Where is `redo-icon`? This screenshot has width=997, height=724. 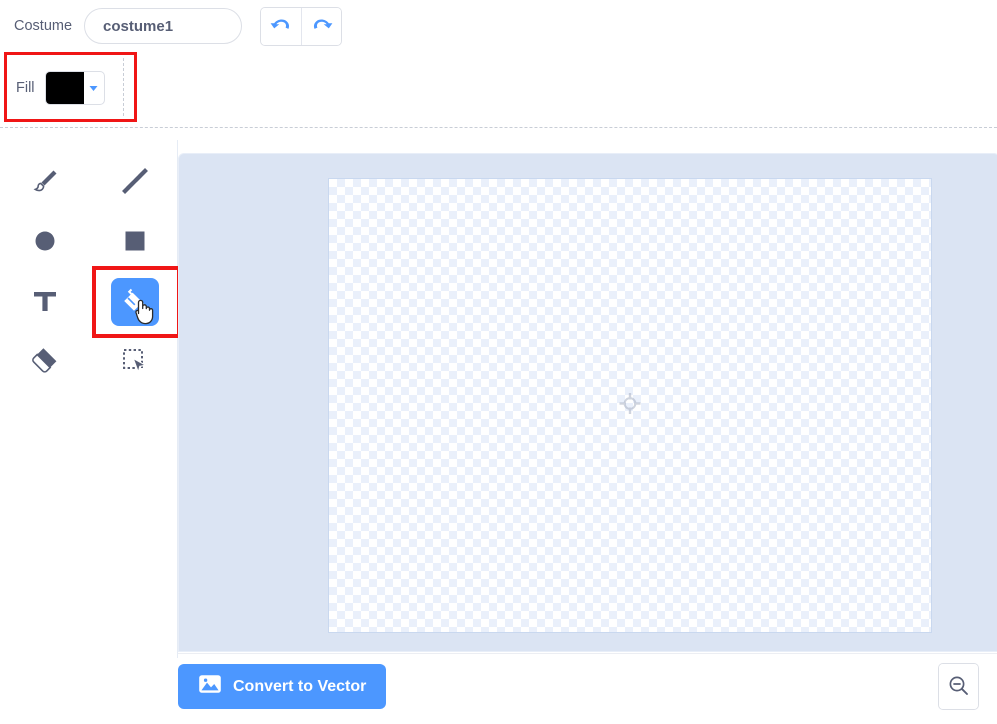 redo-icon is located at coordinates (322, 26).